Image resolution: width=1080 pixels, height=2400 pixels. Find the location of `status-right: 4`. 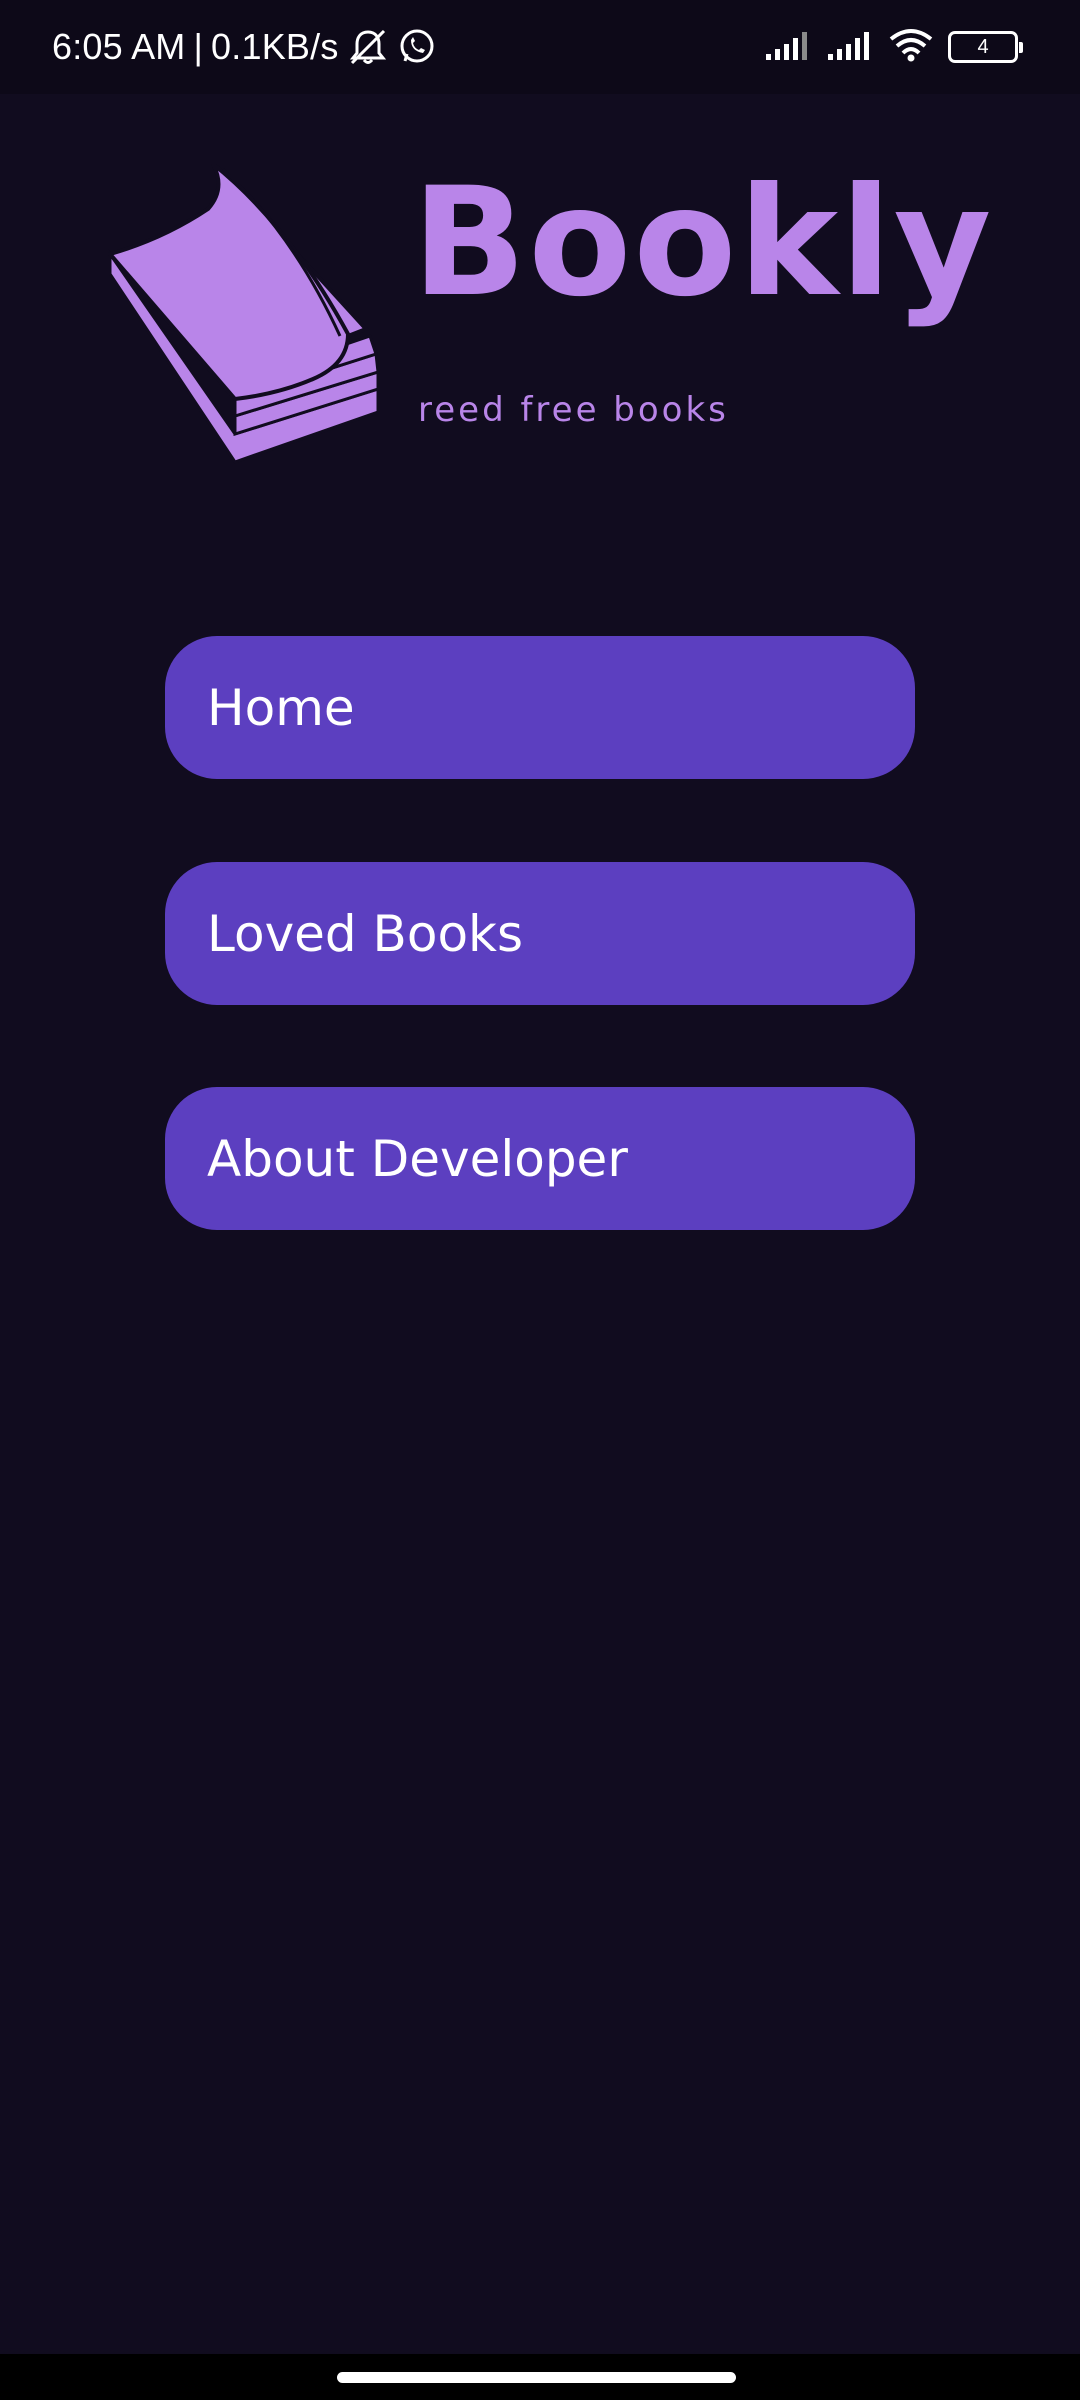

status-right: 4 is located at coordinates (893, 47).